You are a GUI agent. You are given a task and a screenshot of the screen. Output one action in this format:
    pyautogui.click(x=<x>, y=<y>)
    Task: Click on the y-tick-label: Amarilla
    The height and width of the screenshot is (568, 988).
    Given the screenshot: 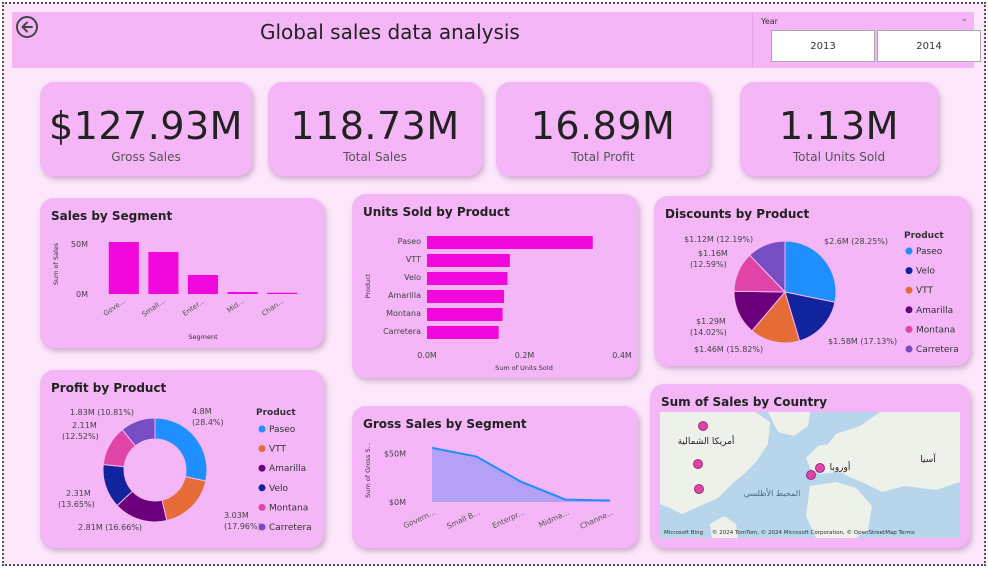 What is the action you would take?
    pyautogui.click(x=404, y=295)
    